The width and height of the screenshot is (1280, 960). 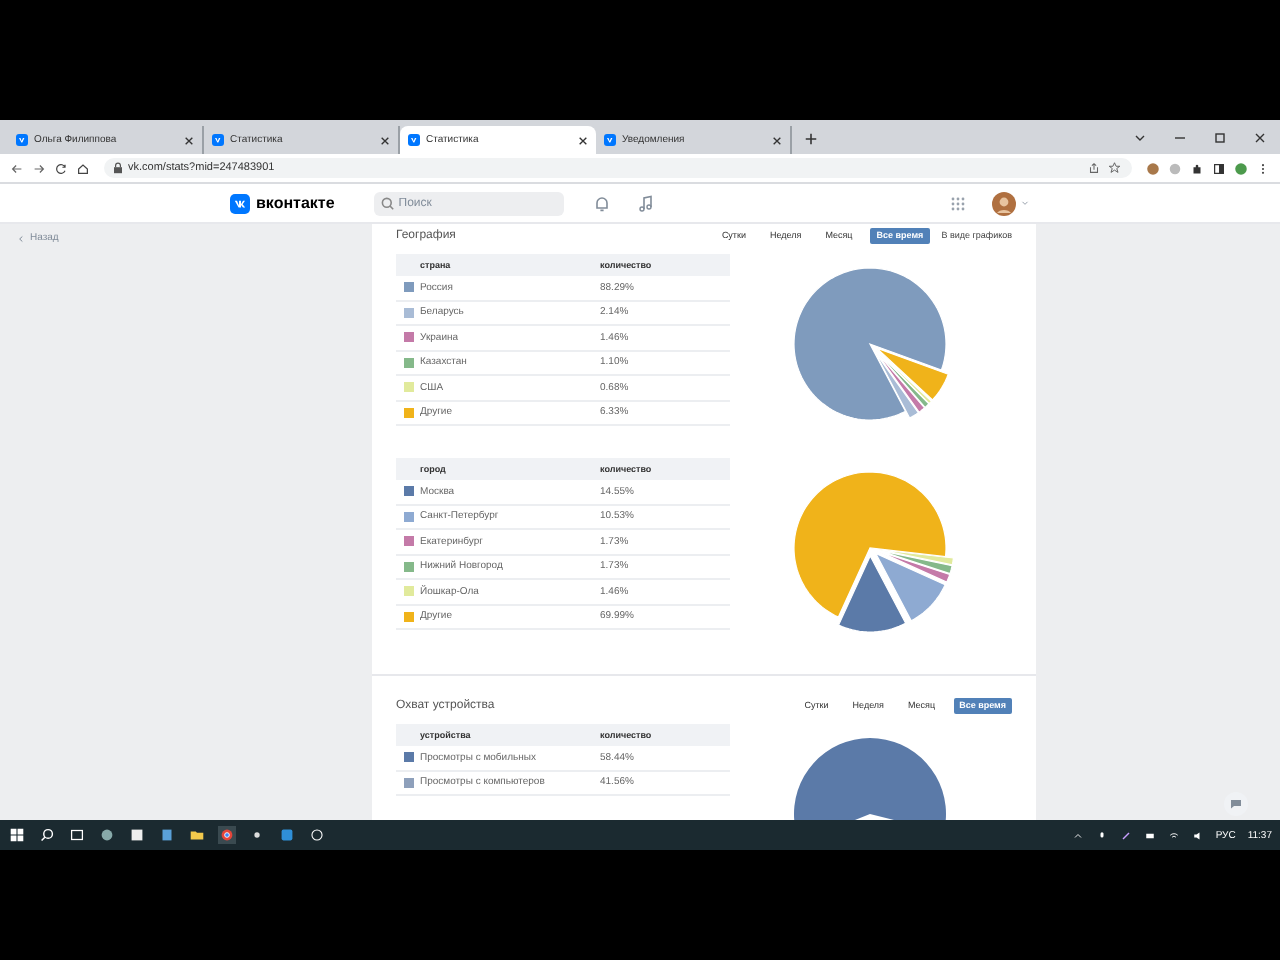 What do you see at coordinates (17, 168) in the screenshot?
I see `back-arrow-icon` at bounding box center [17, 168].